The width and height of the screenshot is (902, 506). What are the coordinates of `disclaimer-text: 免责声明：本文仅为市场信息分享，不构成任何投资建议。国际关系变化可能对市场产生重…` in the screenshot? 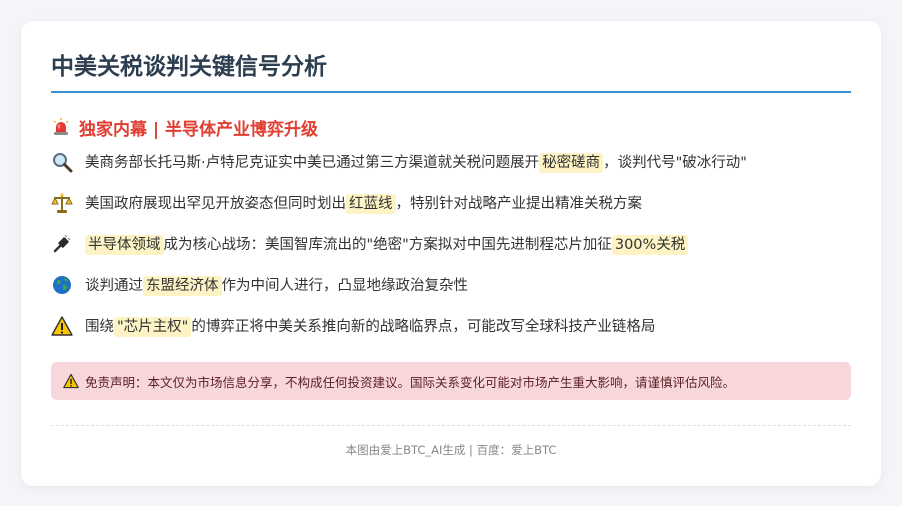 It's located at (410, 382).